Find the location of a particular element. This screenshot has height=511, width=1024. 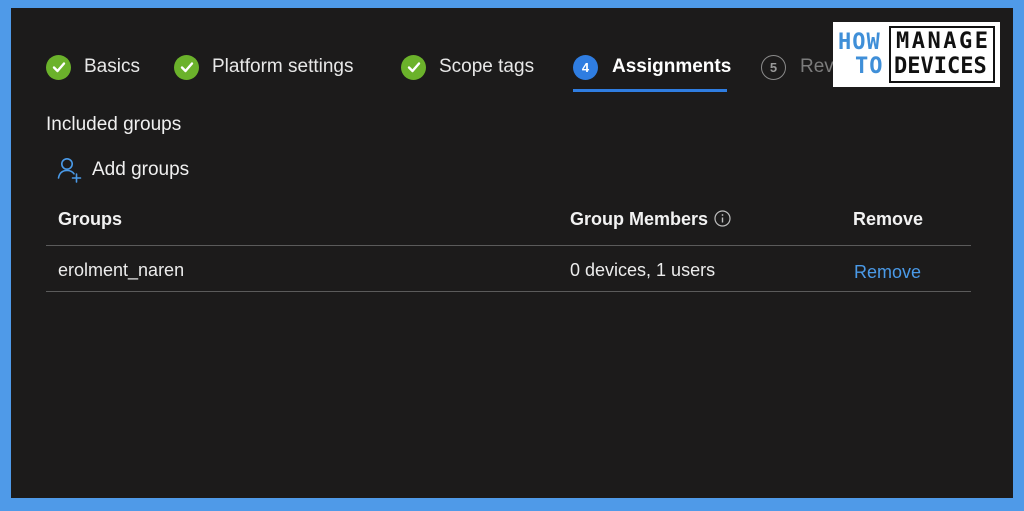

add-person-icon is located at coordinates (70, 170).